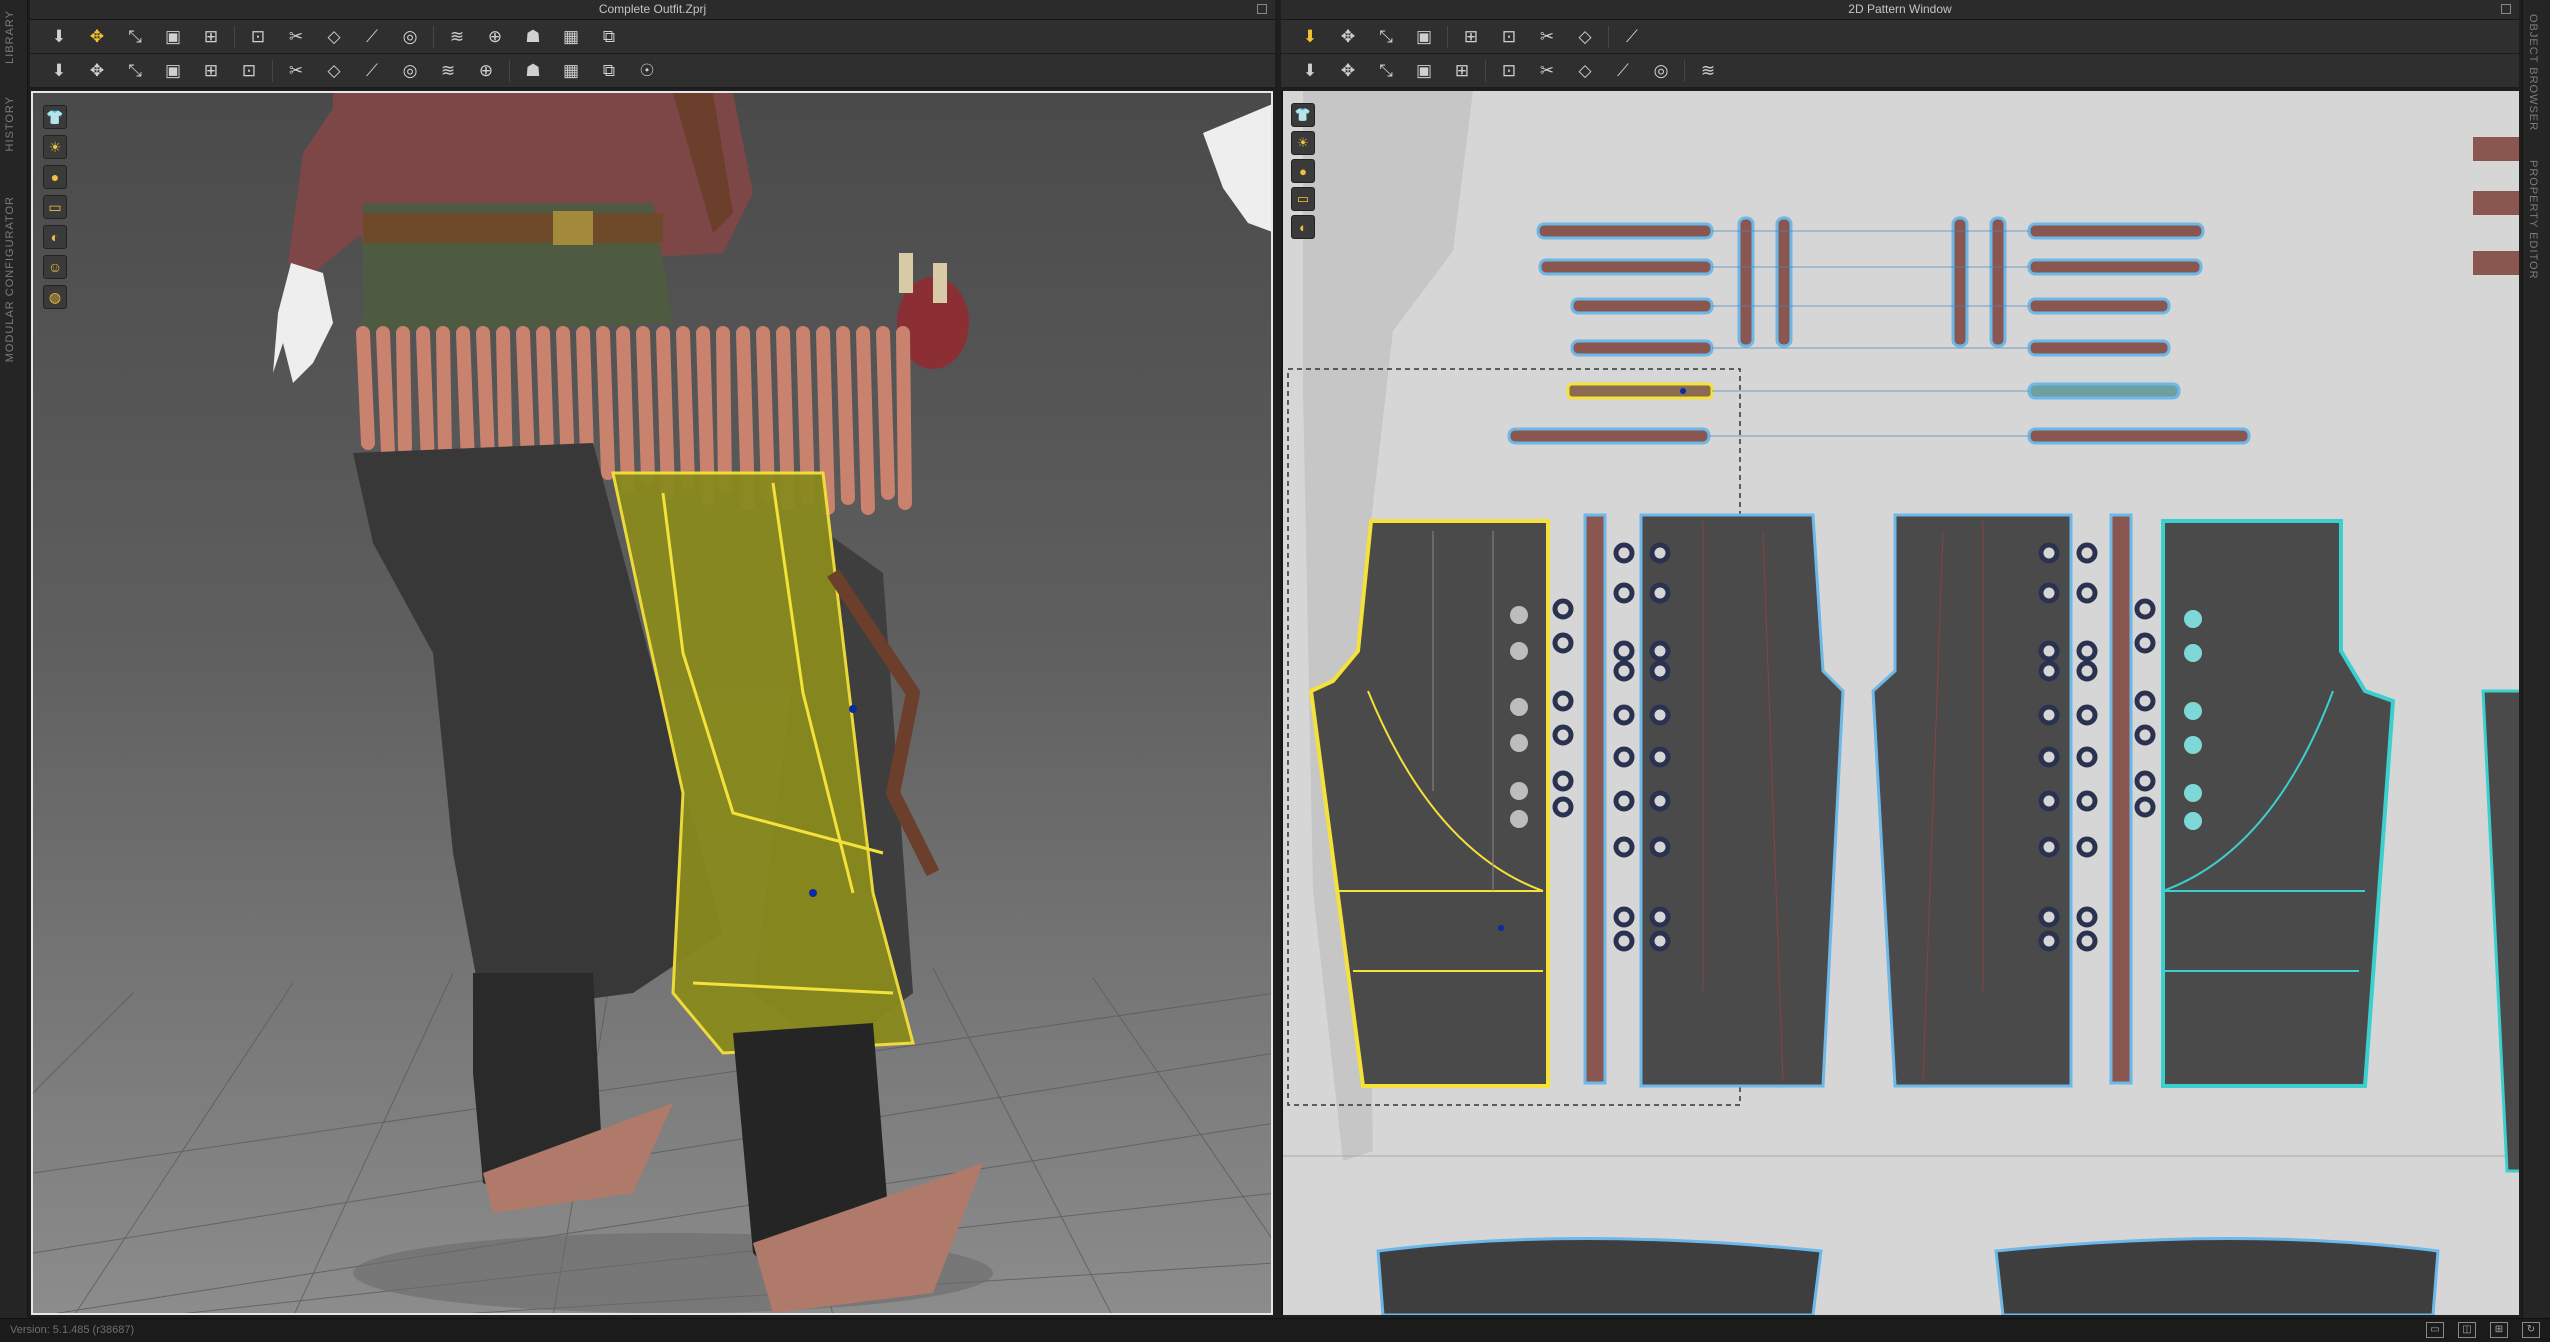 Image resolution: width=2550 pixels, height=1342 pixels. Describe the element at coordinates (55, 207) in the screenshot. I see `pattern-view-icon: ▭` at that location.